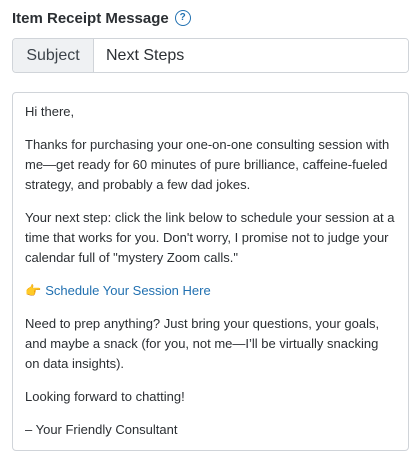 This screenshot has width=420, height=462. I want to click on schedule-link-line: 👉 Schedule Your Session Here, so click(210, 291).